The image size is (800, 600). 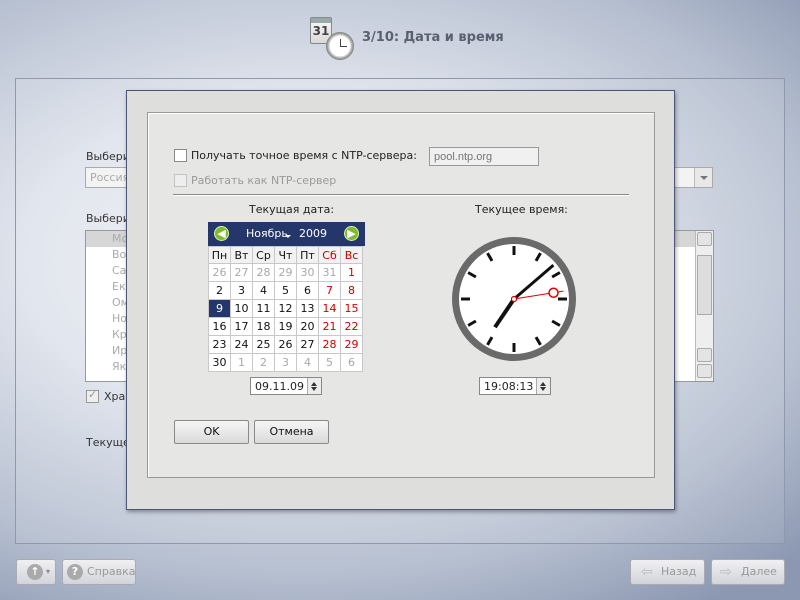 What do you see at coordinates (180, 180) in the screenshot?
I see `work-as-server-checkbox` at bounding box center [180, 180].